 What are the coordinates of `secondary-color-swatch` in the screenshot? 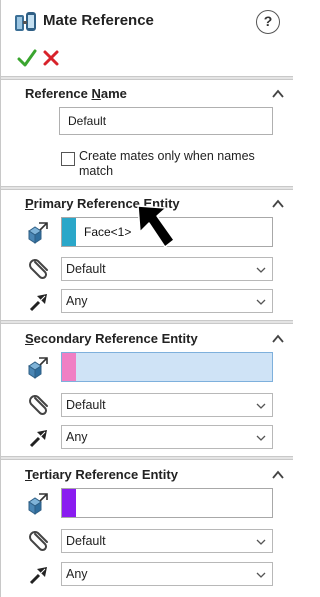 It's located at (69, 367).